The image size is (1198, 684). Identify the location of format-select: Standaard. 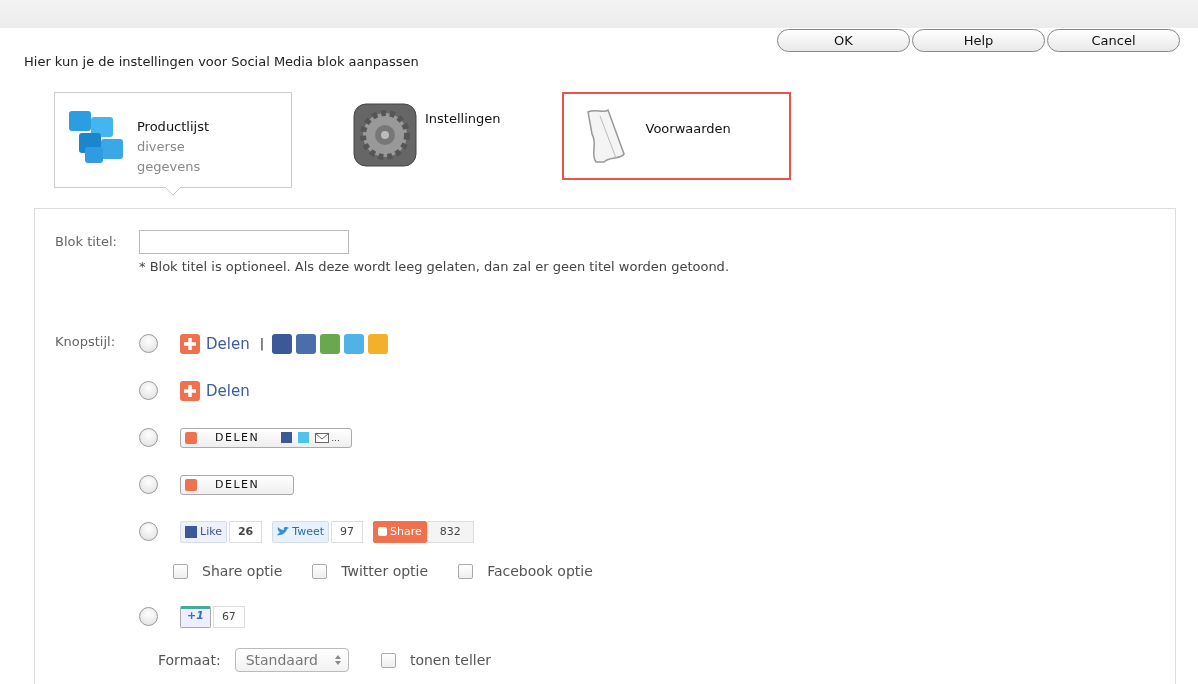
(291, 660).